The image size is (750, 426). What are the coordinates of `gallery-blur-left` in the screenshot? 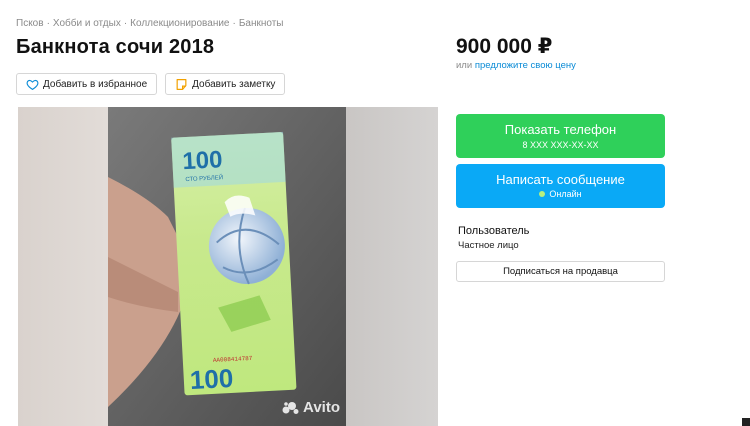 It's located at (63, 266).